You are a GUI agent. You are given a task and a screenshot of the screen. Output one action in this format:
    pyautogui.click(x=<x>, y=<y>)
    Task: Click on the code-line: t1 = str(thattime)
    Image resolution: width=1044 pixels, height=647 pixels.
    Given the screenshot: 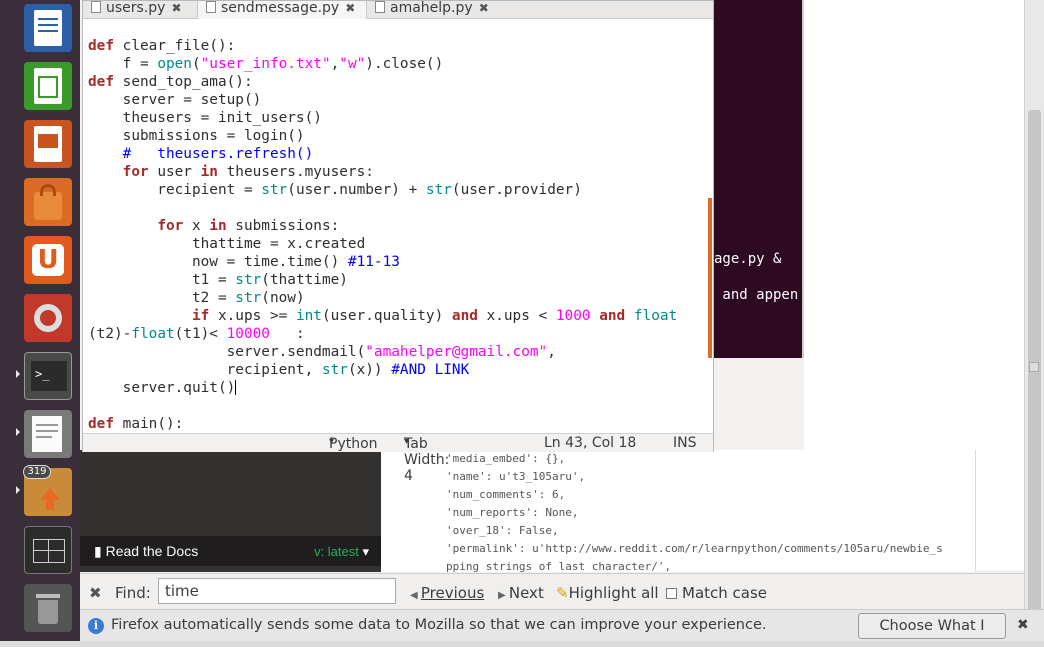 What is the action you would take?
    pyautogui.click(x=218, y=280)
    